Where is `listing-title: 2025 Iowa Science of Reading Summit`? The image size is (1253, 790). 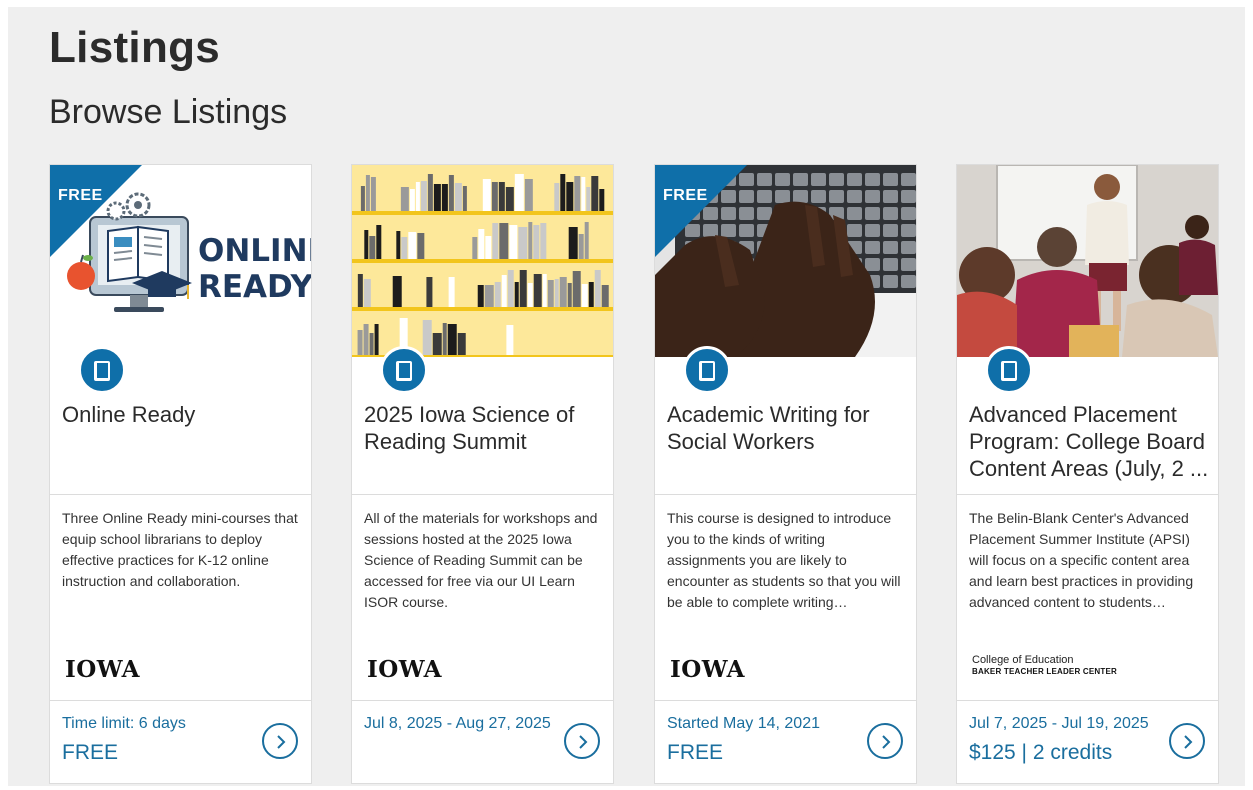 listing-title: 2025 Iowa Science of Reading Summit is located at coordinates (484, 428).